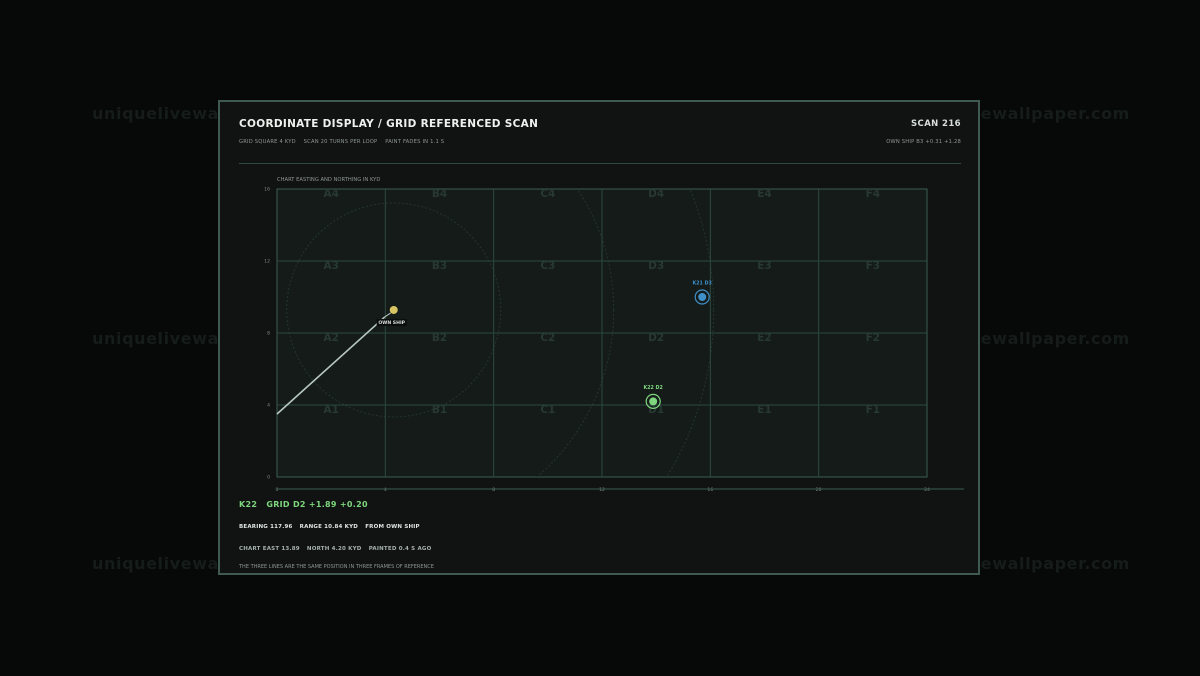 This screenshot has width=1200, height=676. I want to click on grid-square-label: F2, so click(873, 338).